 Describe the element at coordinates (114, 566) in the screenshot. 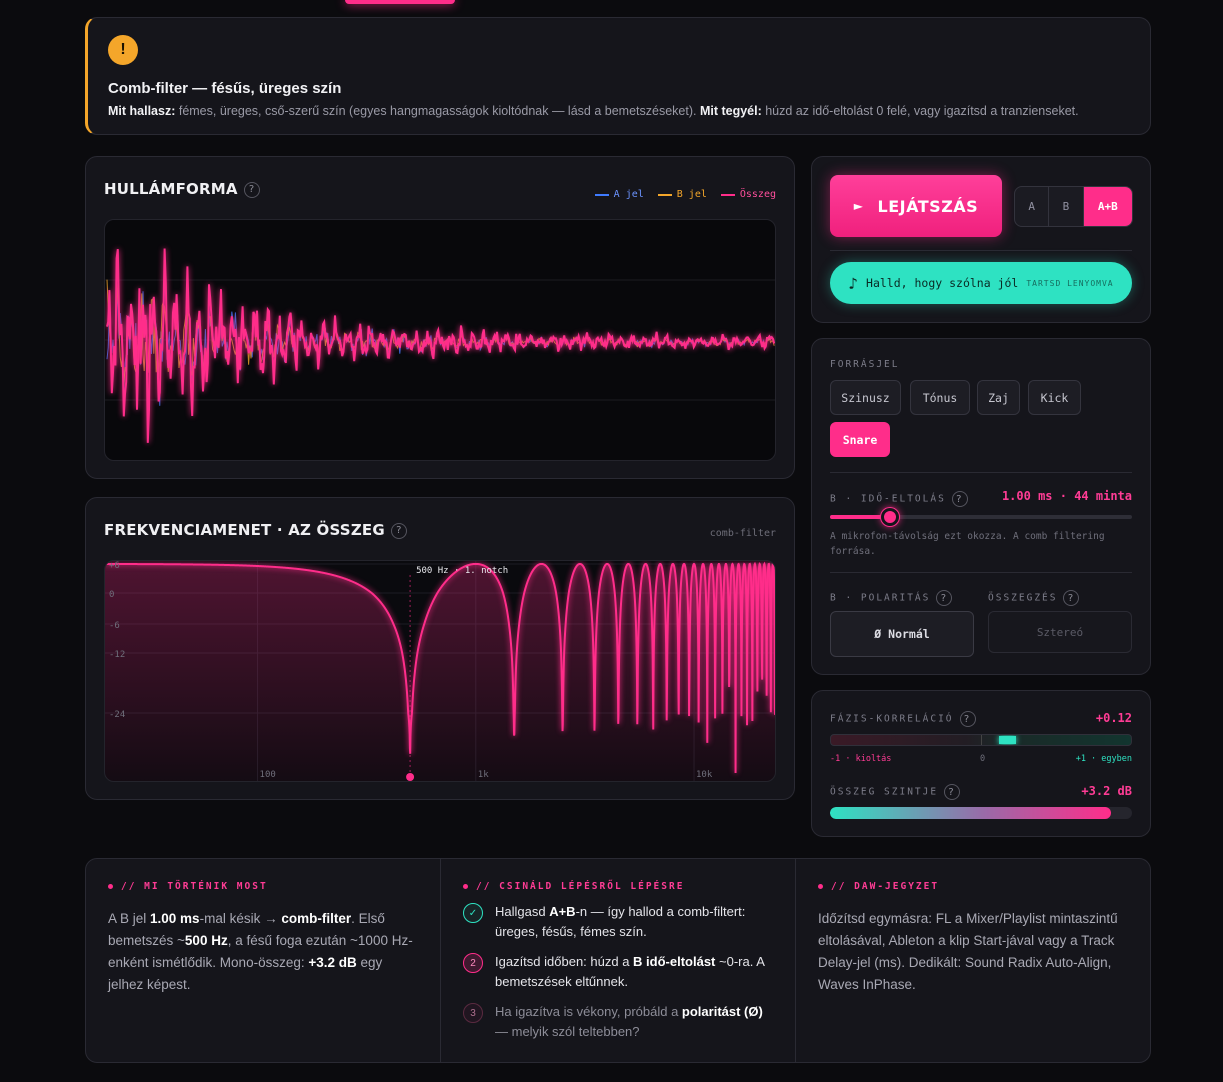

I see `y-tick-label: +6` at that location.